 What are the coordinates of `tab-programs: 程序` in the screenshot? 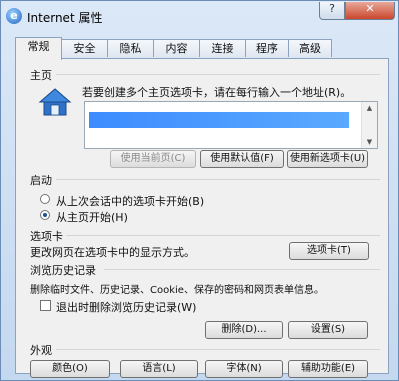 It's located at (267, 48).